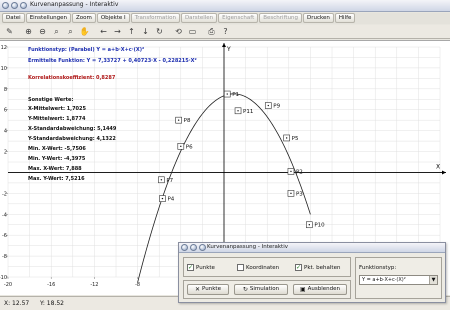  What do you see at coordinates (438, 166) in the screenshot?
I see `x-axis-label: X` at bounding box center [438, 166].